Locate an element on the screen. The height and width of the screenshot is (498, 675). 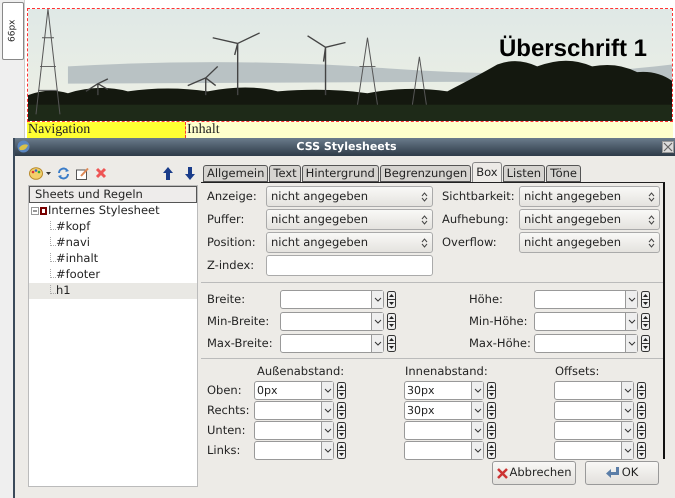
ok-button: OK is located at coordinates (622, 473).